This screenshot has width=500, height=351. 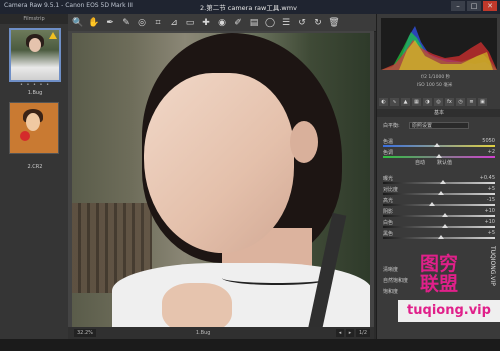 I want to click on shirt-collar, so click(x=277, y=278).